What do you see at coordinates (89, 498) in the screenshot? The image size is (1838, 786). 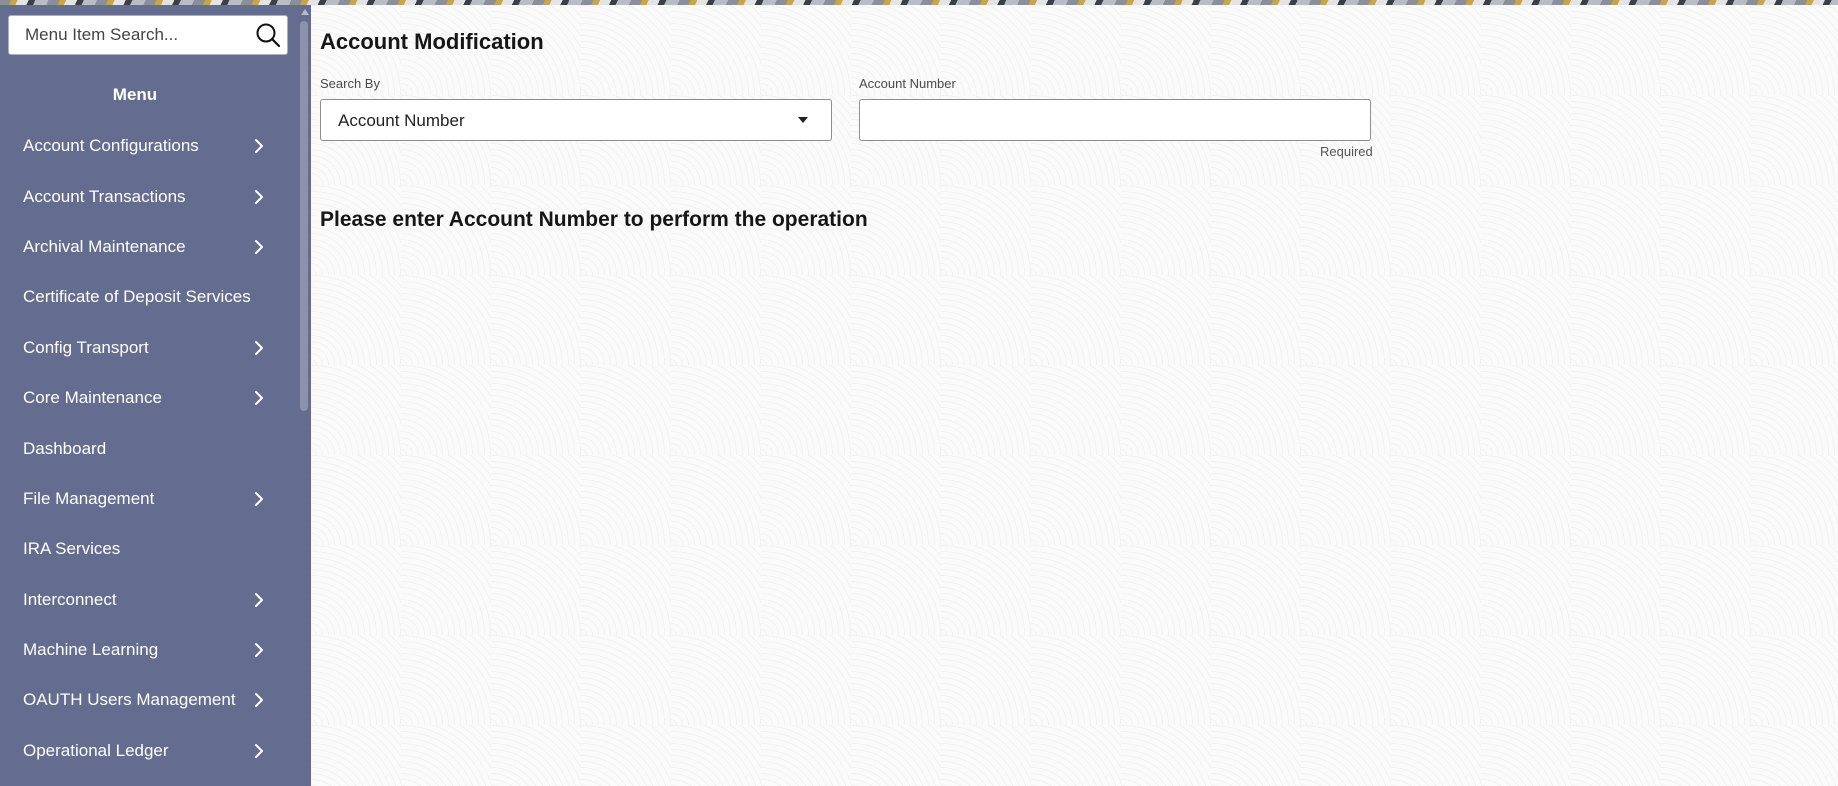 I see `sidebar-item-label: File Management` at bounding box center [89, 498].